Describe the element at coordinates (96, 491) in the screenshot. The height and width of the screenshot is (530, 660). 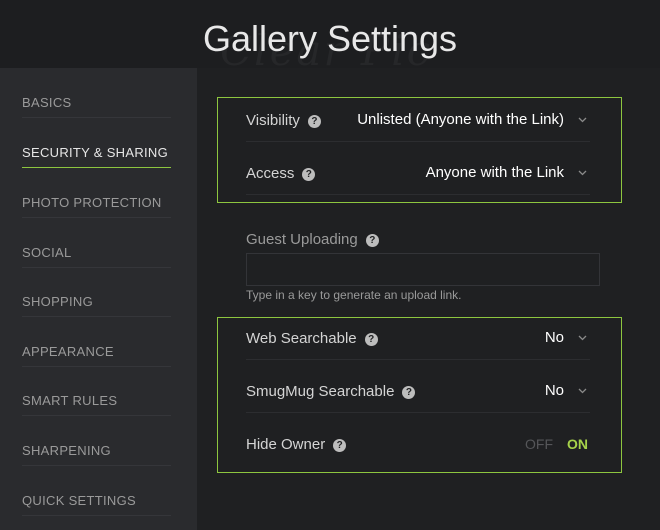
I see `sidebar-item-quick-settings: QUICK SETTINGS` at that location.